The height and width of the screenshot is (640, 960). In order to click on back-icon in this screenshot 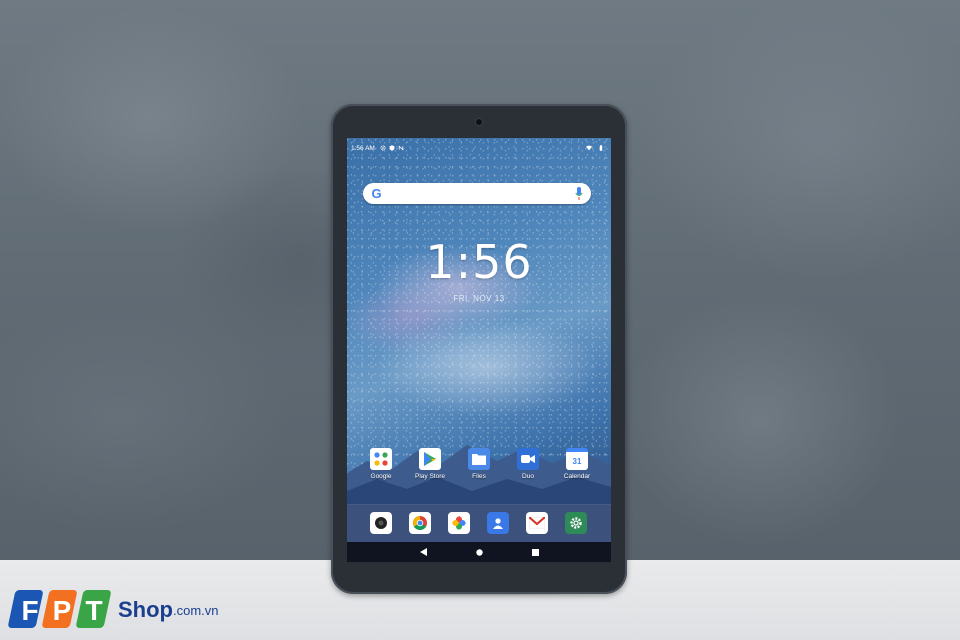, I will do `click(423, 552)`.